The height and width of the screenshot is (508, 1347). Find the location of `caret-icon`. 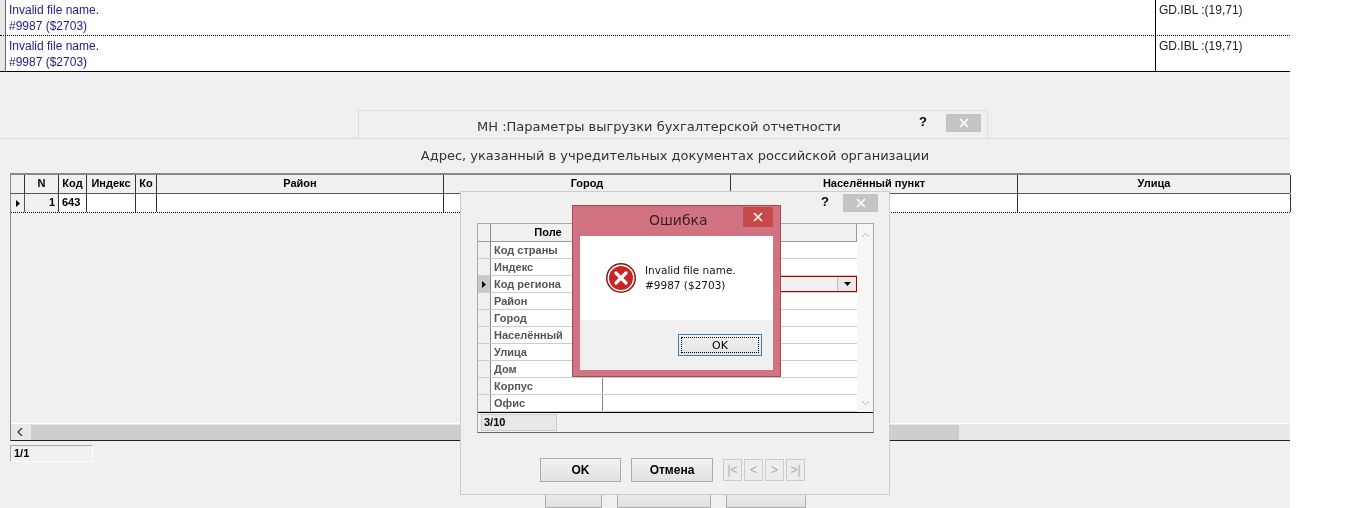

caret-icon is located at coordinates (847, 284).